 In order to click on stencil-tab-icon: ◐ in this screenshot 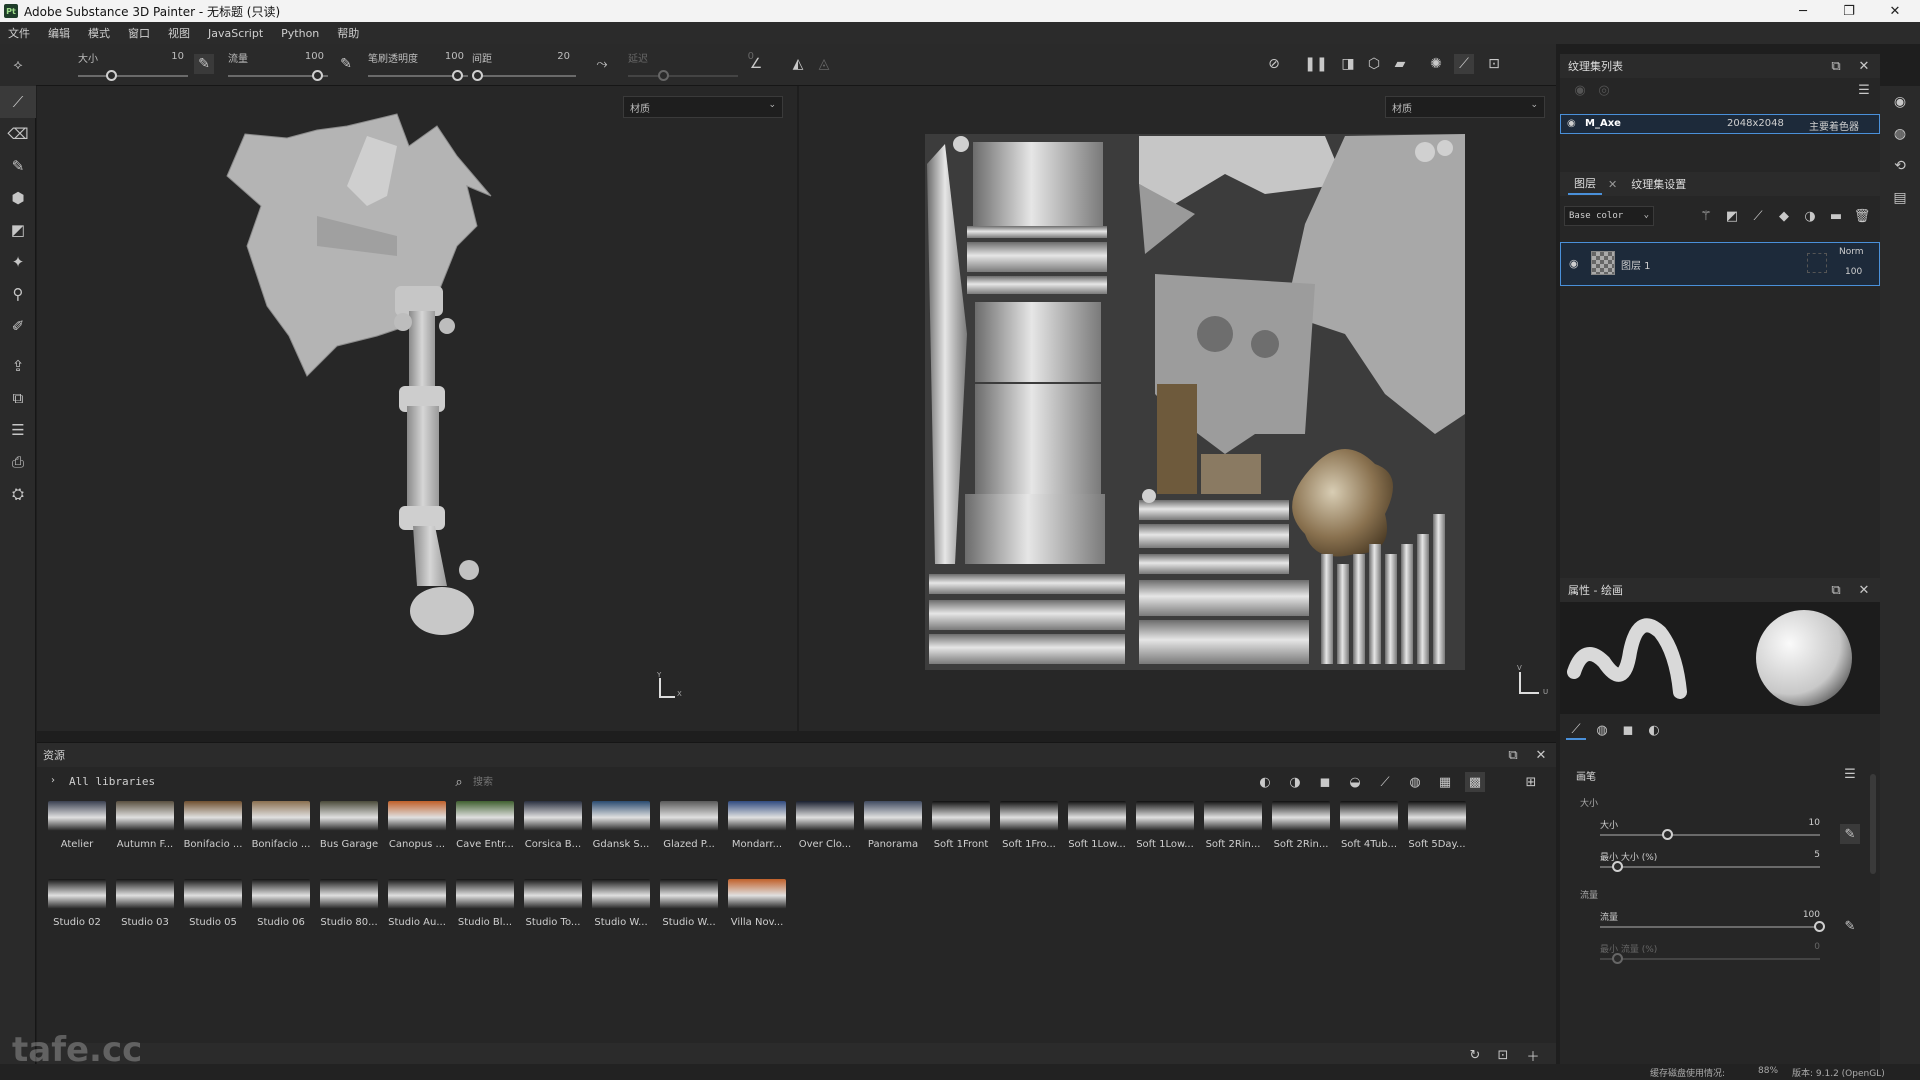, I will do `click(1654, 730)`.